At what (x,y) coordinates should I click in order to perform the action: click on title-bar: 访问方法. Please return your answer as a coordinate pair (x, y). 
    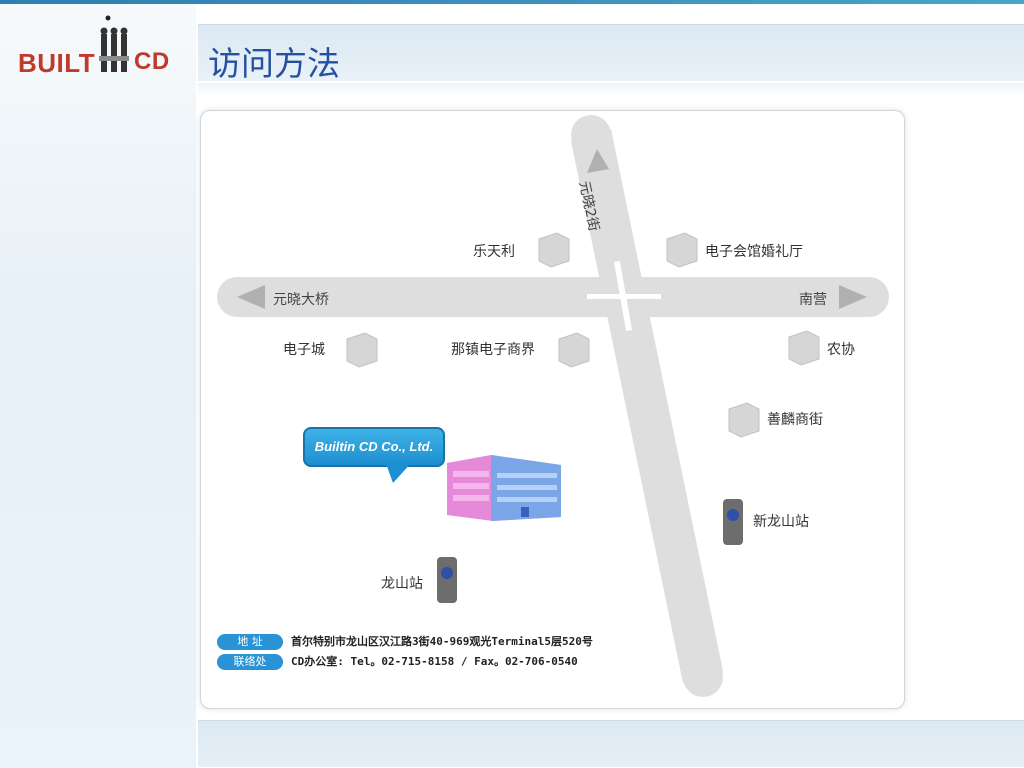
    Looking at the image, I should click on (611, 60).